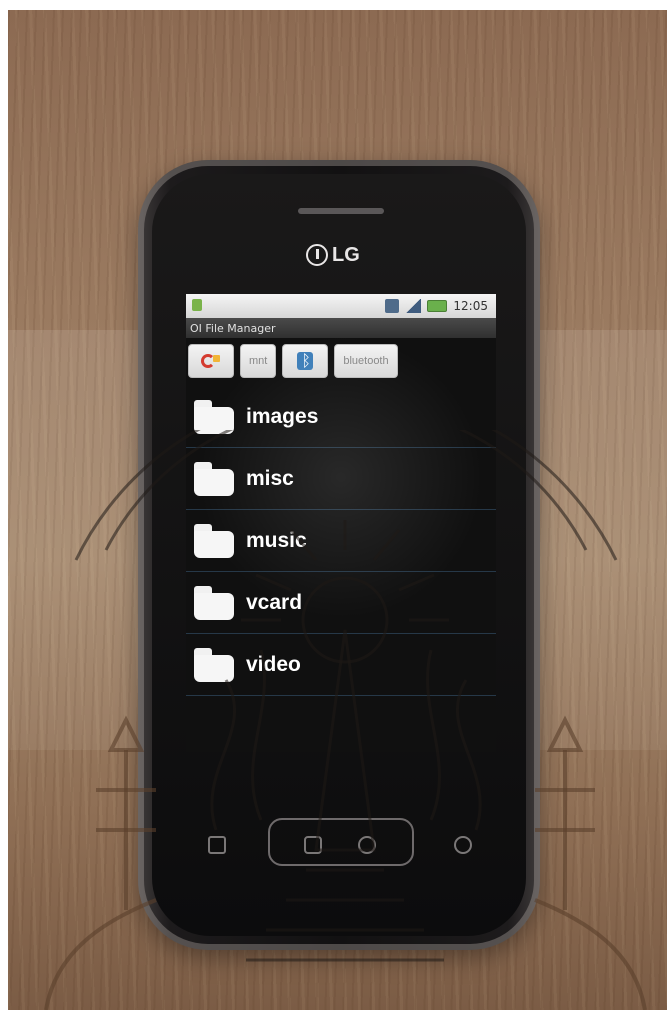 The width and height of the screenshot is (667, 1010). I want to click on battery-icon, so click(437, 306).